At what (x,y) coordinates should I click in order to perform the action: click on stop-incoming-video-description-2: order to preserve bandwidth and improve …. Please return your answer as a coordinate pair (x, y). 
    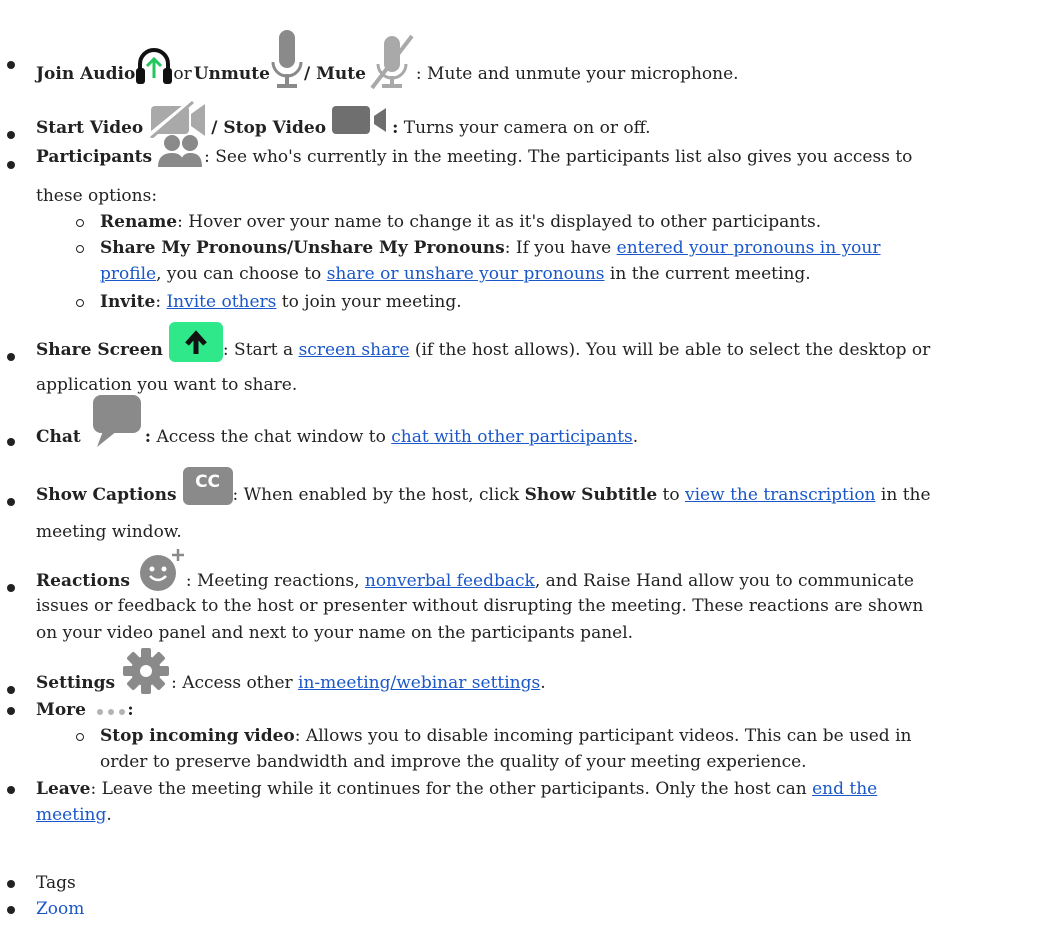
    Looking at the image, I should click on (453, 762).